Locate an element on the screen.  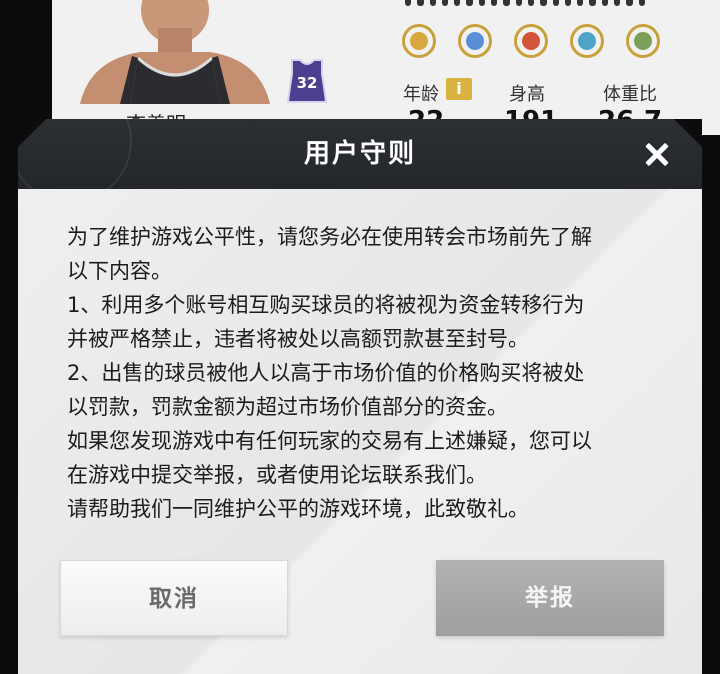
jersey-number: 32 is located at coordinates (307, 83).